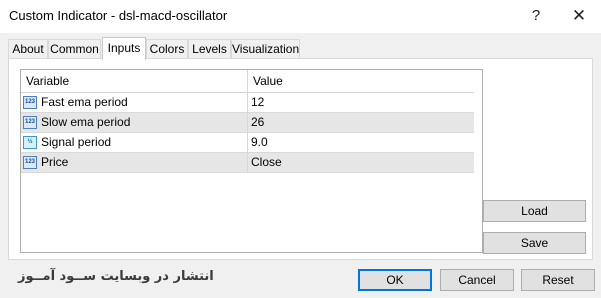  I want to click on window-title: Custom Indicator - dsl-macd-oscillator, so click(118, 15).